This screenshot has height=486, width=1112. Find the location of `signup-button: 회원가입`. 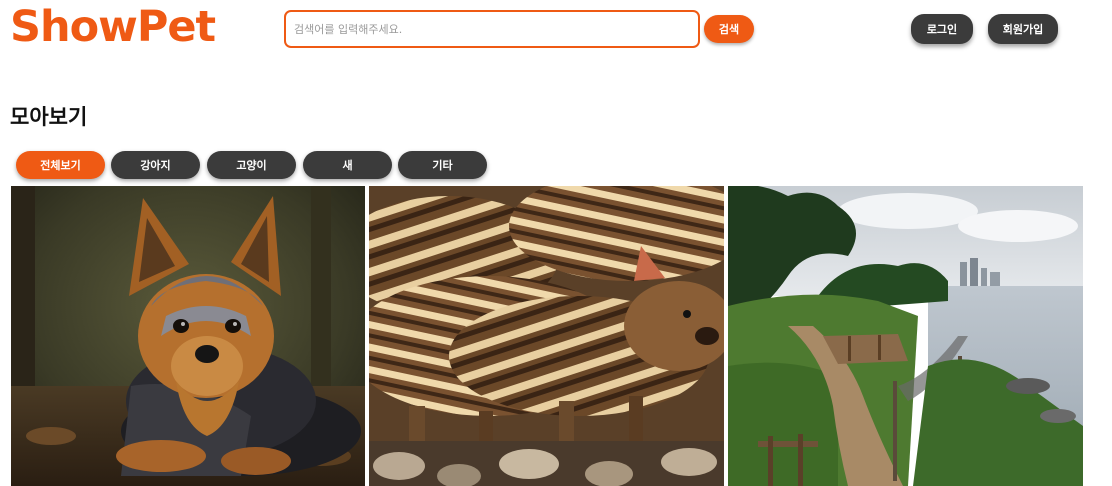

signup-button: 회원가입 is located at coordinates (1023, 29).